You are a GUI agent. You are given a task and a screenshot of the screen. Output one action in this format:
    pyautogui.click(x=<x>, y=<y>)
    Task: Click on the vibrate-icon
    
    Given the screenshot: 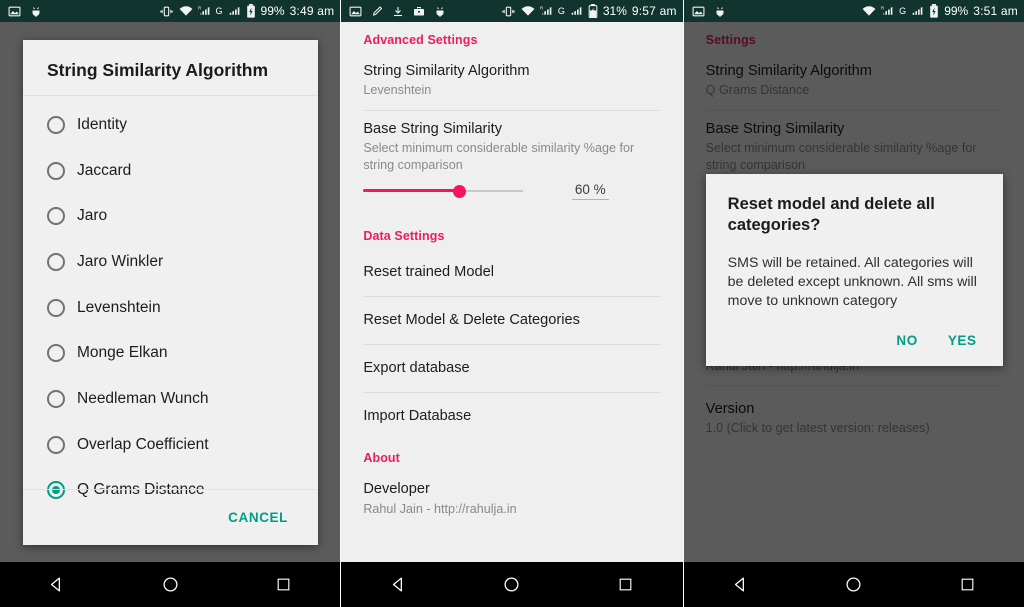 What is the action you would take?
    pyautogui.click(x=508, y=11)
    